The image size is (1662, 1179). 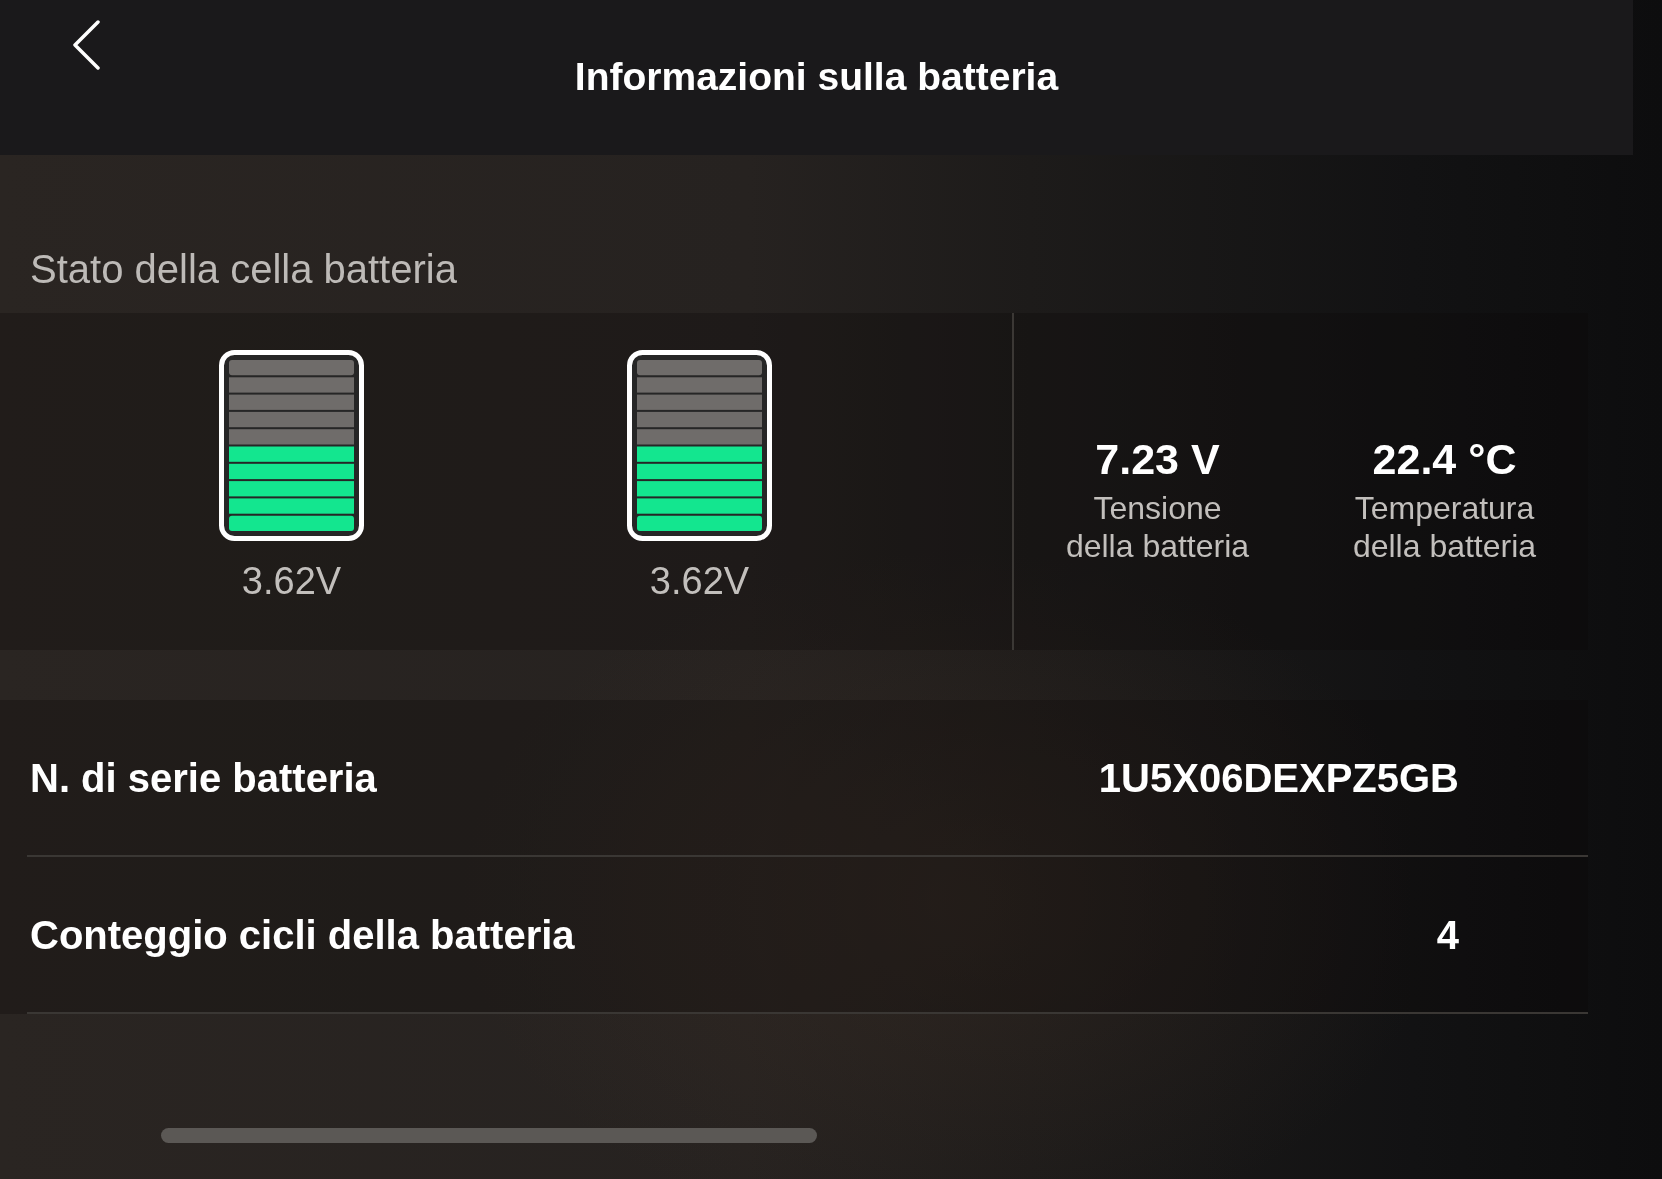 I want to click on stat-label: Temperatura della batteria, so click(x=1444, y=526).